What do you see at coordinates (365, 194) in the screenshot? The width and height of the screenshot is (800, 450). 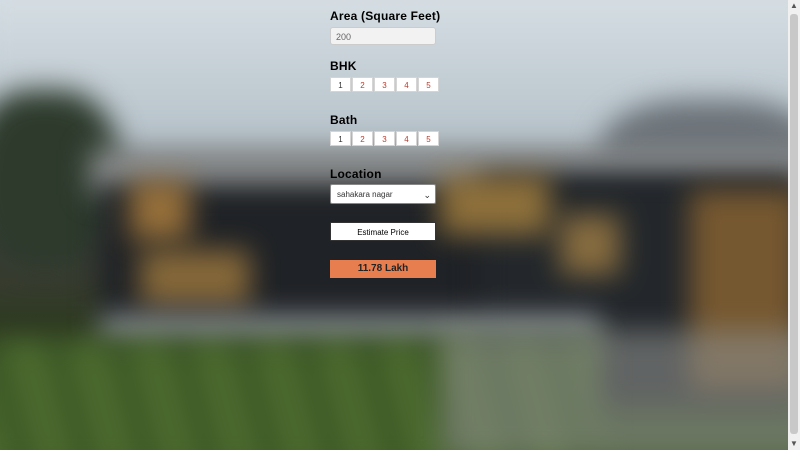 I see `location-selected-value: sahakara nagar` at bounding box center [365, 194].